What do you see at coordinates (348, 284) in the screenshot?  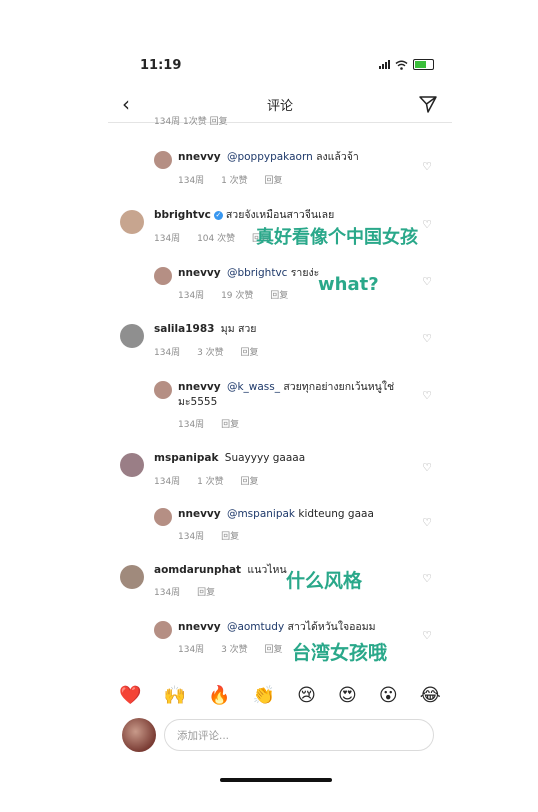 I see `overlay-caption: what?` at bounding box center [348, 284].